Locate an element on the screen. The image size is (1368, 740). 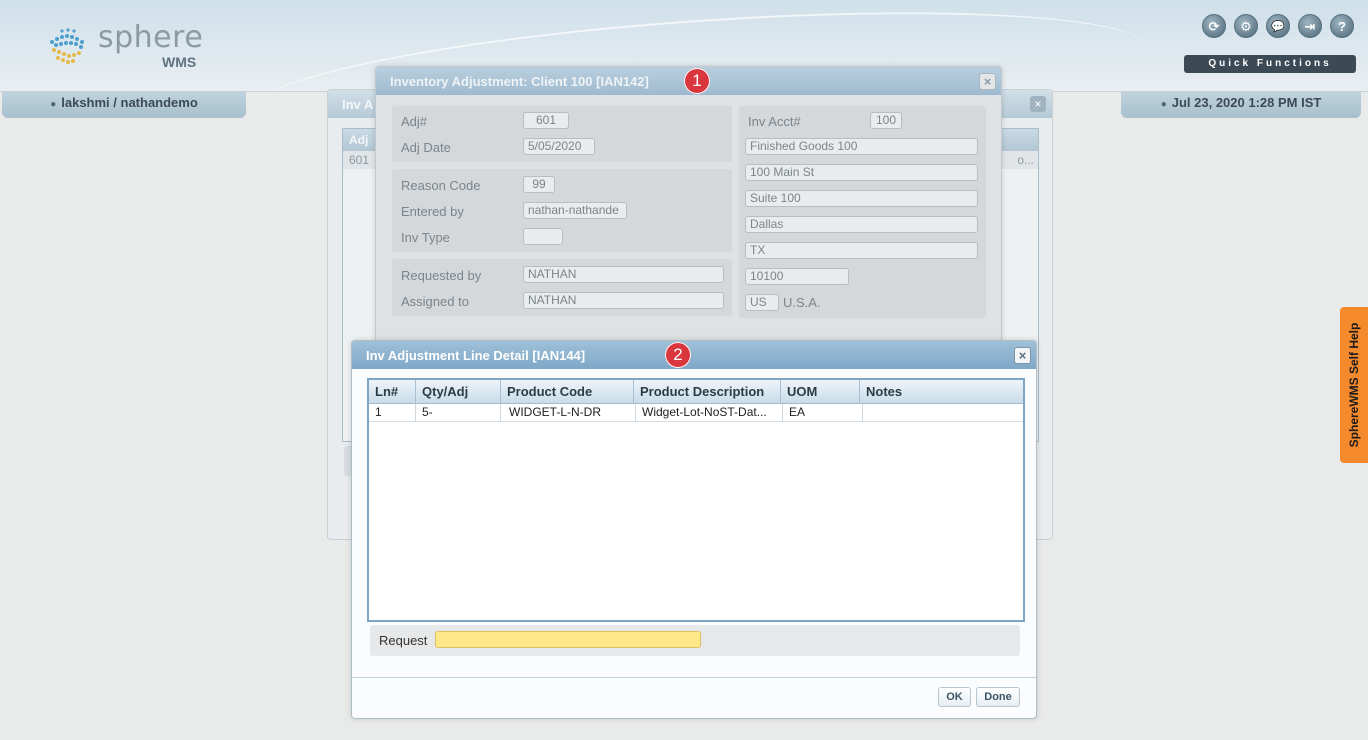
adj-number-label: Adj# is located at coordinates (414, 121).